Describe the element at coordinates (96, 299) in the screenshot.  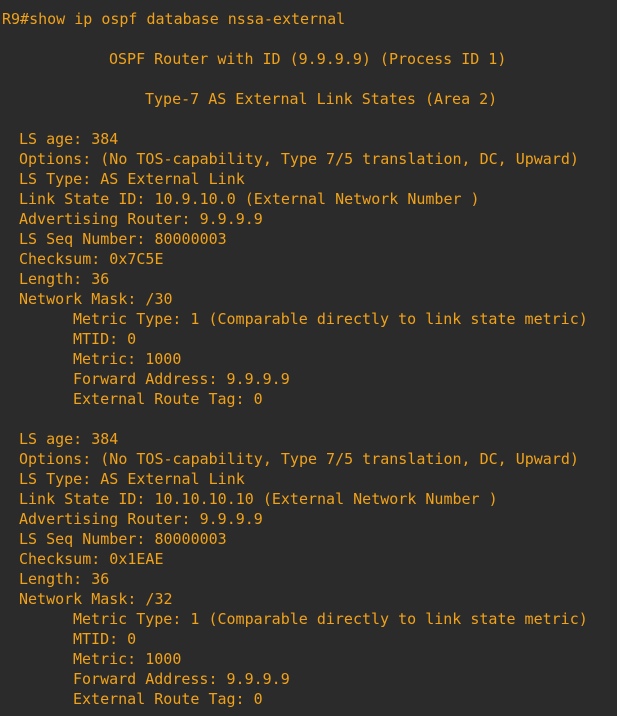
I see `network-mask: Network Mask: /30` at that location.